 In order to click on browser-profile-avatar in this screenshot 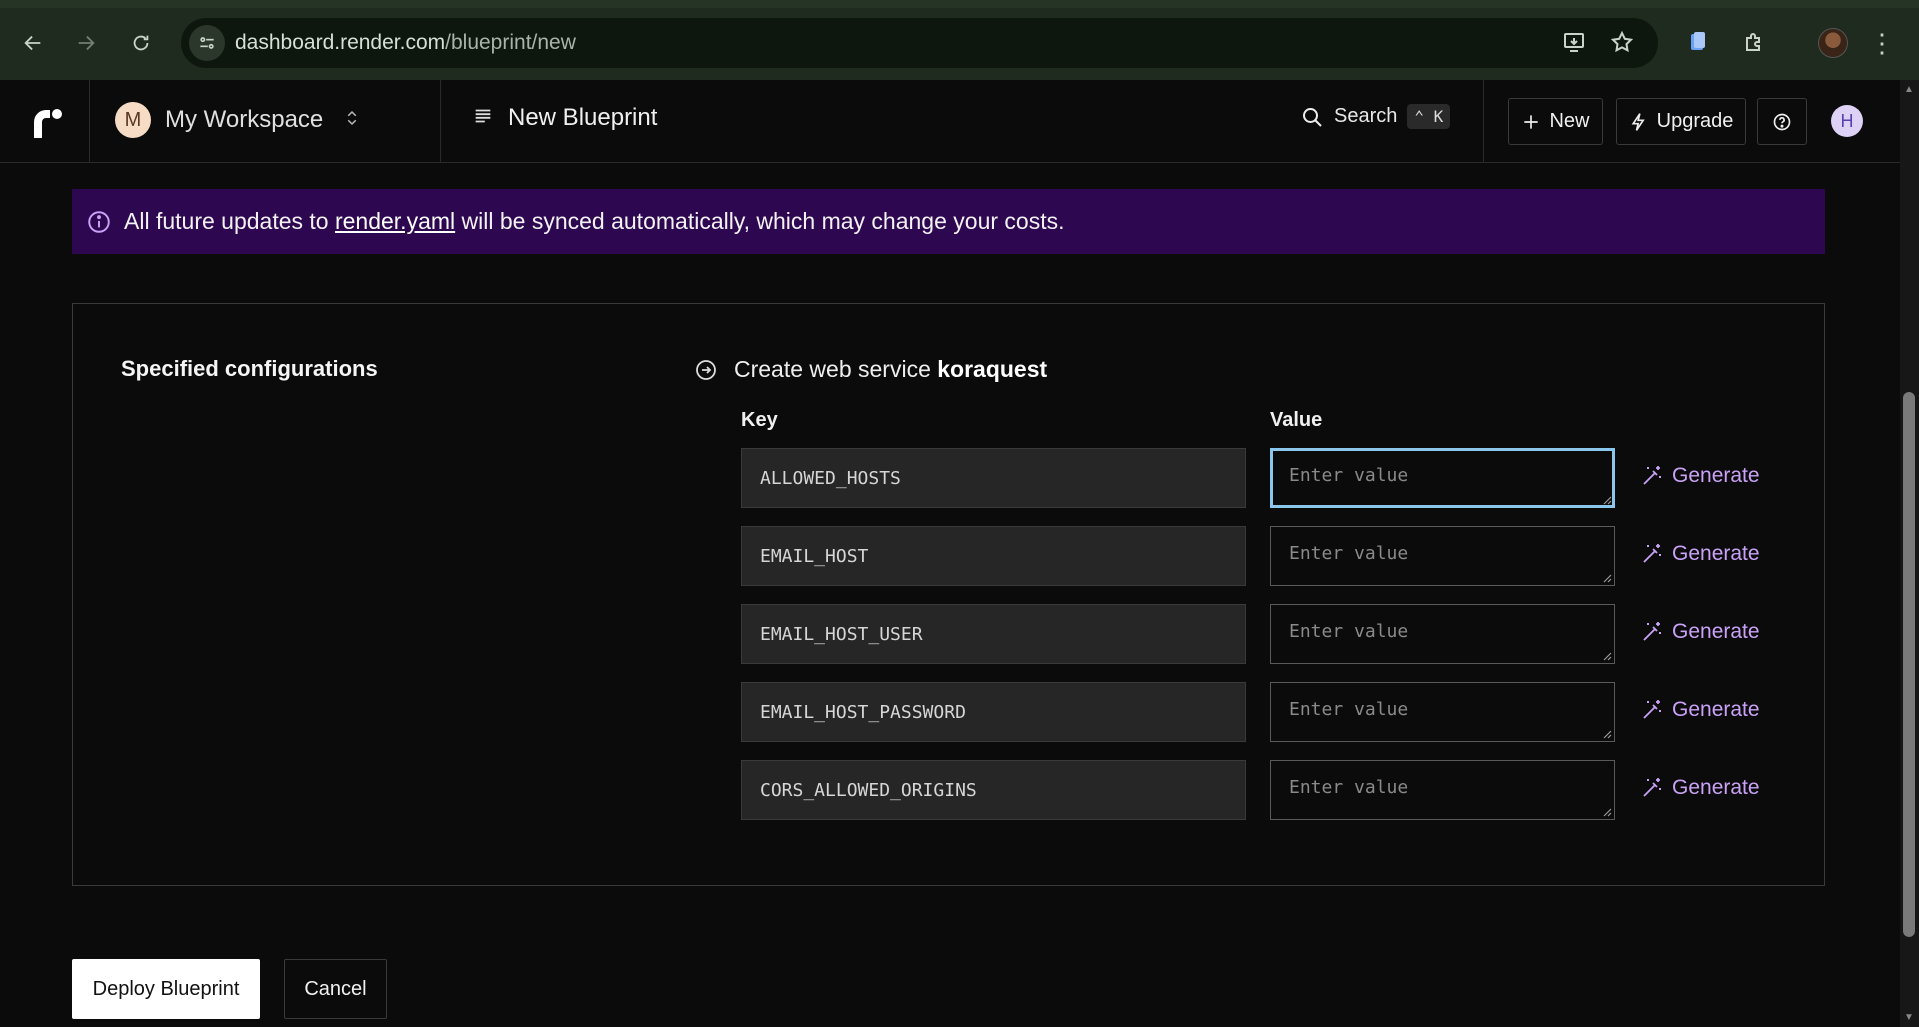, I will do `click(1833, 43)`.